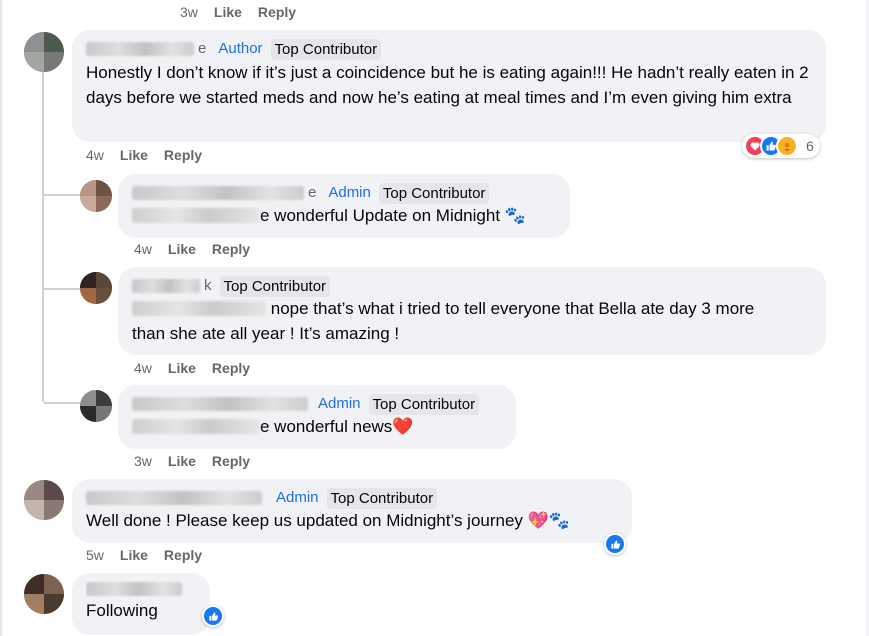  Describe the element at coordinates (266, 333) in the screenshot. I see `comment-text-line-2: than she ate all year ! It’s amazing !` at that location.